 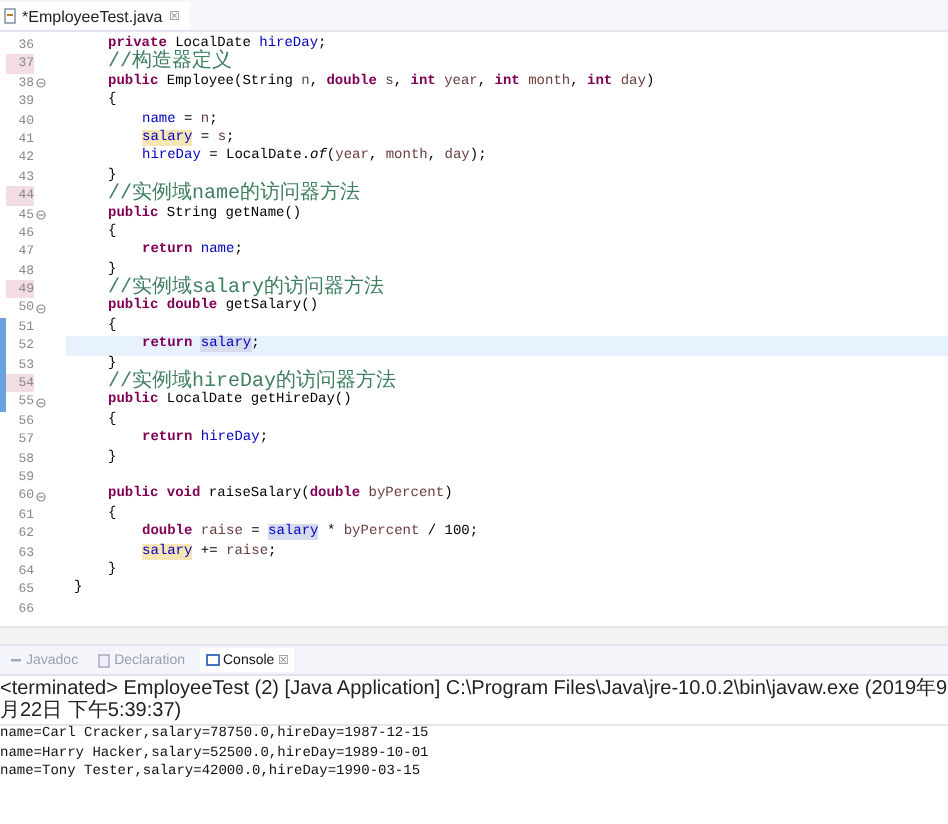 What do you see at coordinates (233, 196) in the screenshot?
I see `code-line: //实例域name的访问器方法` at bounding box center [233, 196].